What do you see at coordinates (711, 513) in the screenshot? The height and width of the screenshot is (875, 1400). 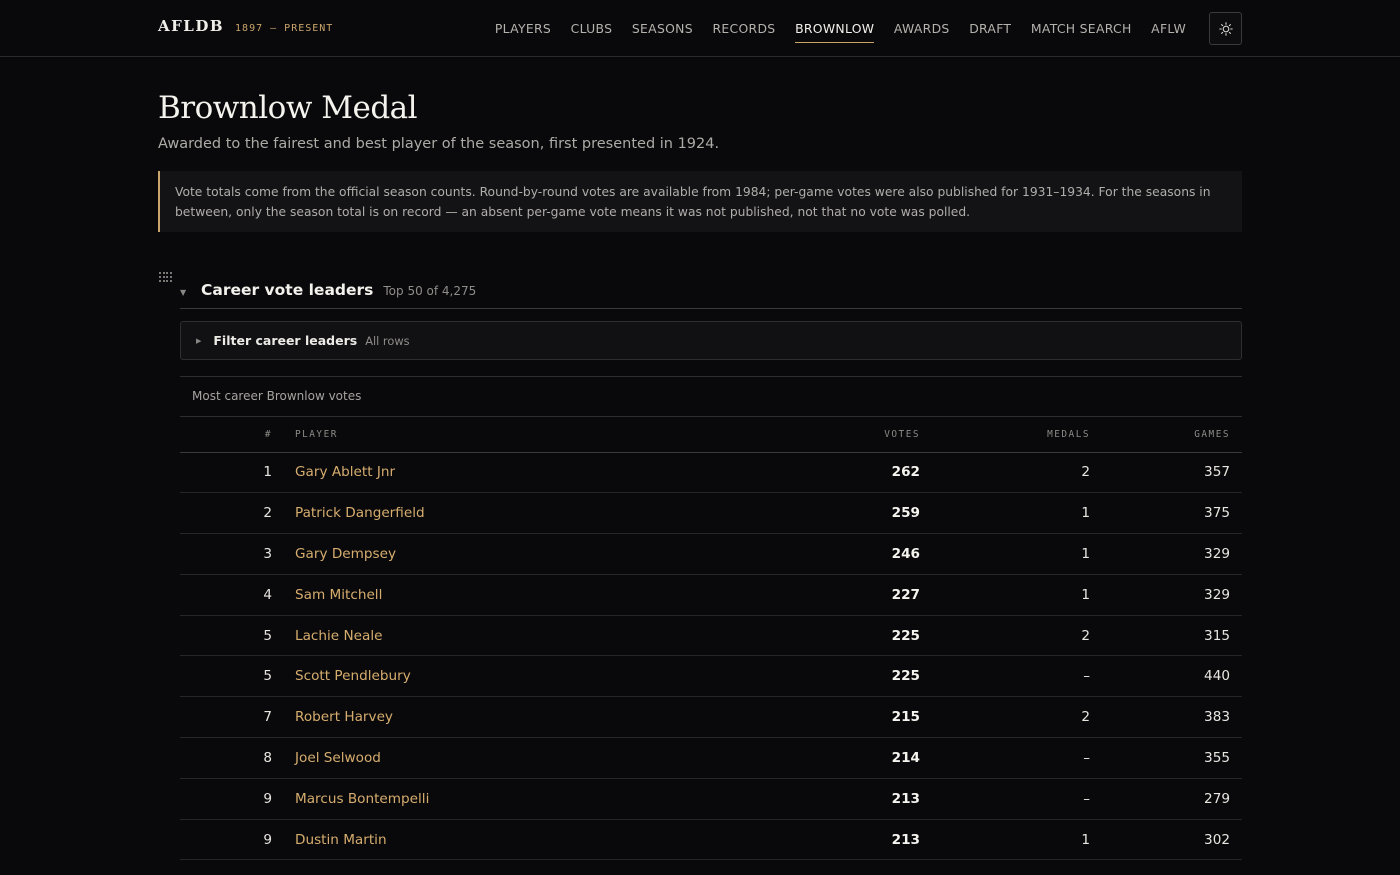 I see `table-row: 2 Patrick Dangerfield 259 1 375` at bounding box center [711, 513].